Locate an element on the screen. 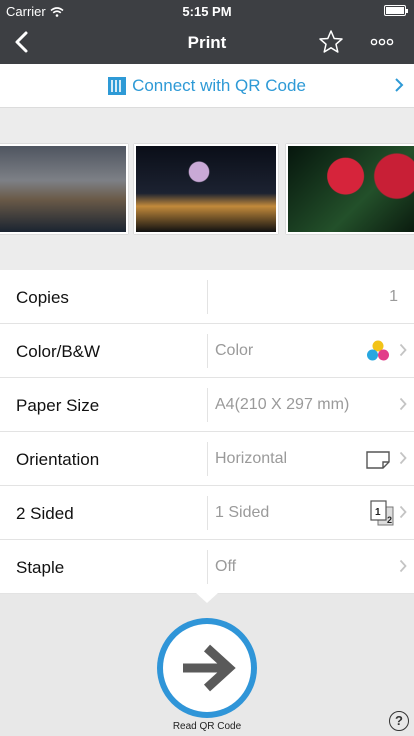 The width and height of the screenshot is (414, 736). copies-row: Copies 1 is located at coordinates (207, 297).